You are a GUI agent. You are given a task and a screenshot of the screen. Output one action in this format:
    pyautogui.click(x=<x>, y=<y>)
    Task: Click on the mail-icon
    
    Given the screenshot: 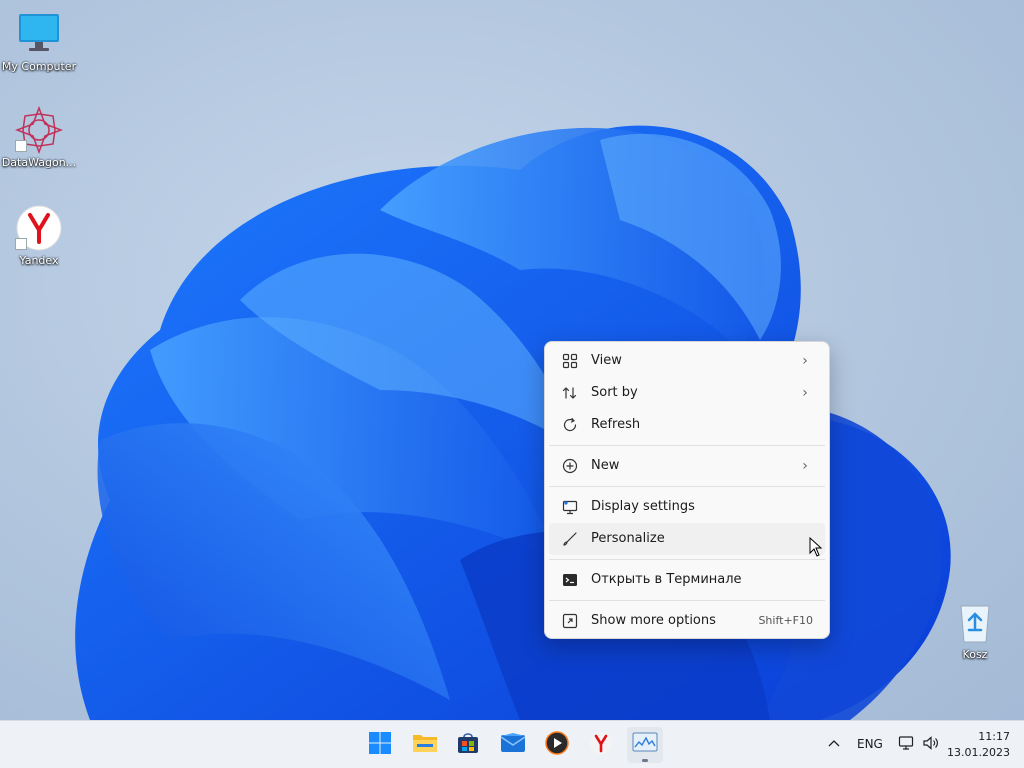 What is the action you would take?
    pyautogui.click(x=513, y=745)
    